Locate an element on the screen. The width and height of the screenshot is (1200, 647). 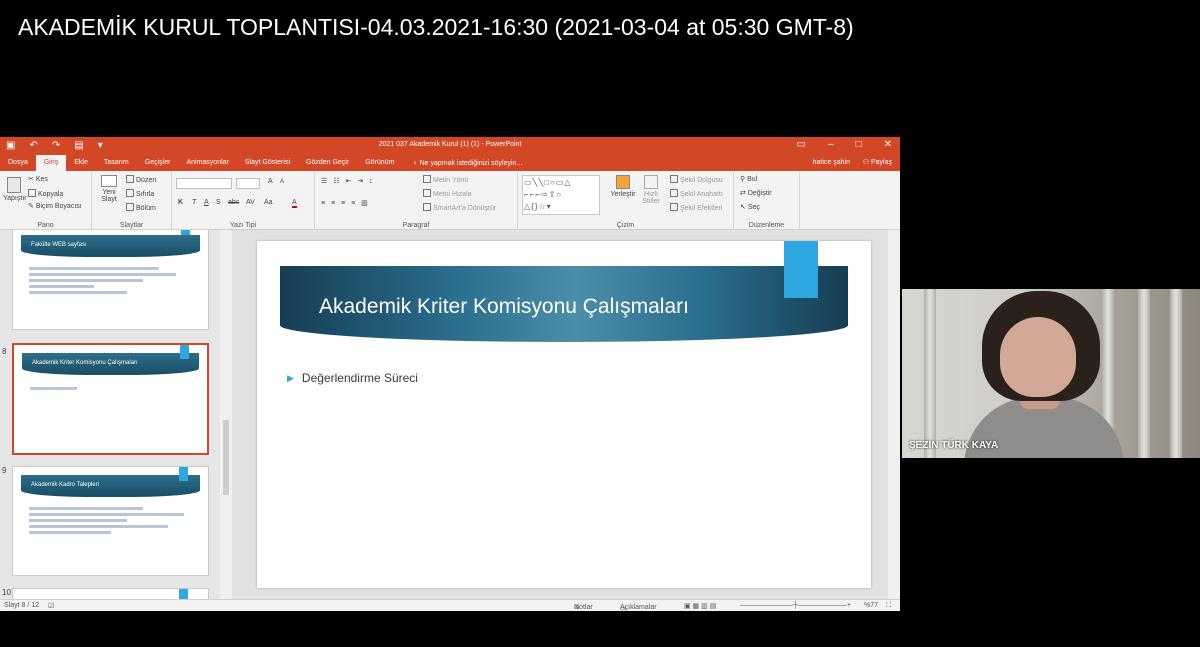
zoom-slider: –———————┼———————+ is located at coordinates (795, 605).